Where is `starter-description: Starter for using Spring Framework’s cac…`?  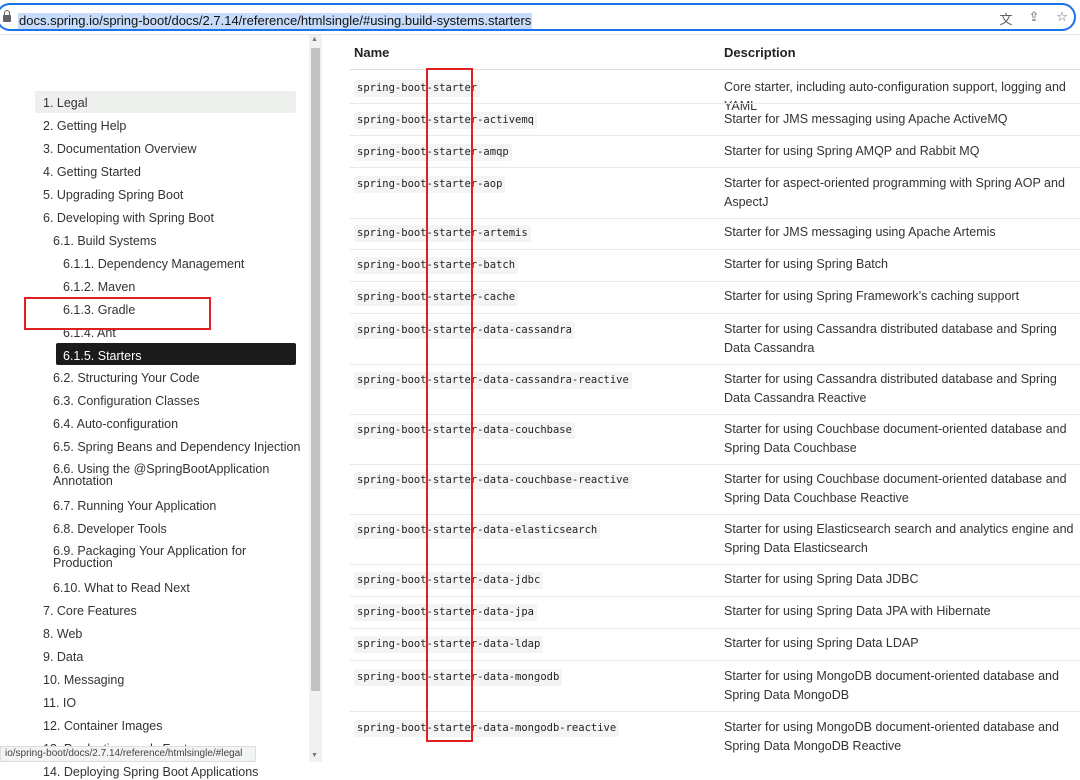 starter-description: Starter for using Spring Framework’s cac… is located at coordinates (872, 296).